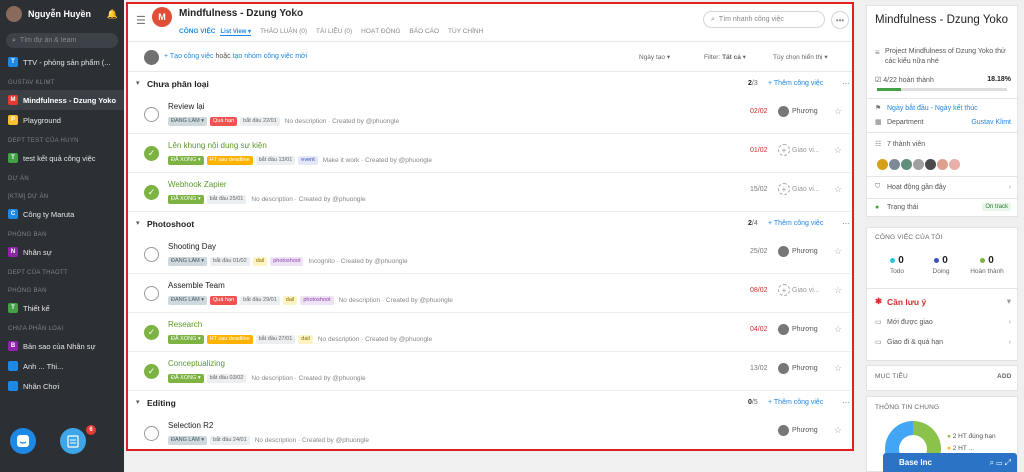 This screenshot has width=1024, height=472. What do you see at coordinates (764, 19) in the screenshot?
I see `quick-search-input: ⌕ Tìm nhanh công việc` at bounding box center [764, 19].